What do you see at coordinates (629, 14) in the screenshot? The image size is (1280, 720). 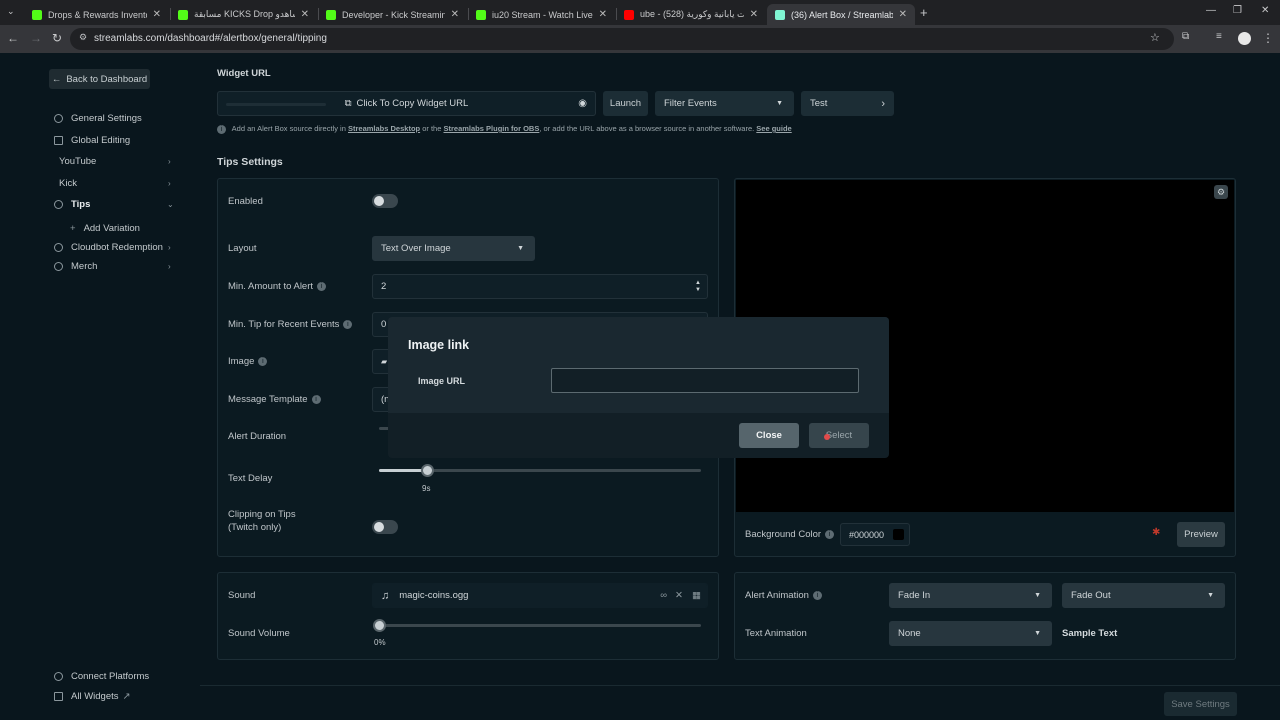 I see `youtube-icon` at bounding box center [629, 14].